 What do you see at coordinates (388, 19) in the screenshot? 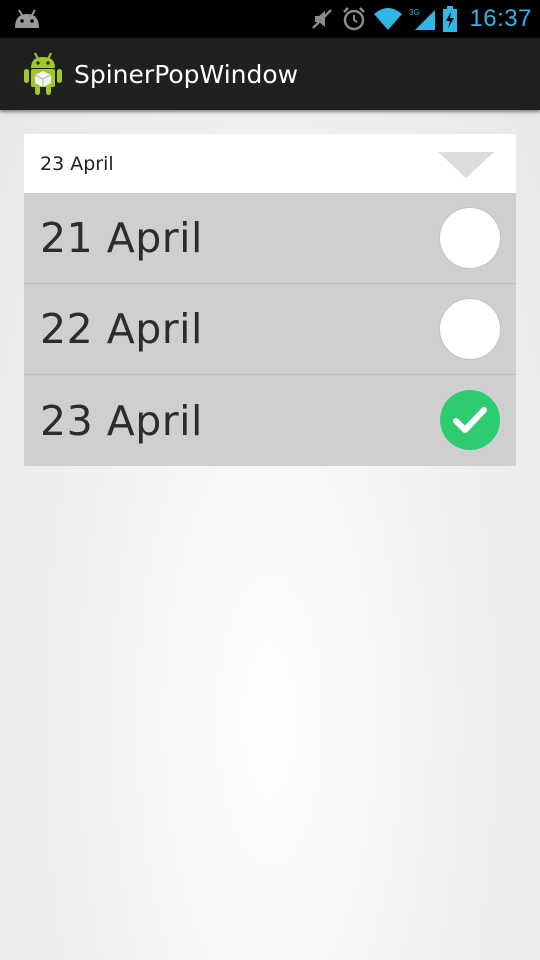
I see `wifi-icon` at bounding box center [388, 19].